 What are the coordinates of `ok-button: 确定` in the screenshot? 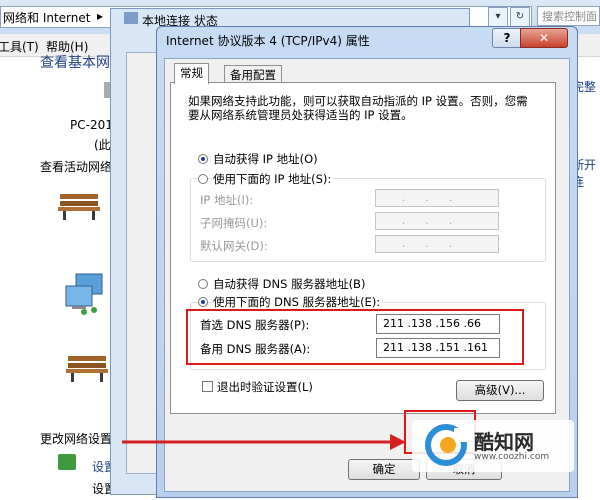 It's located at (384, 469).